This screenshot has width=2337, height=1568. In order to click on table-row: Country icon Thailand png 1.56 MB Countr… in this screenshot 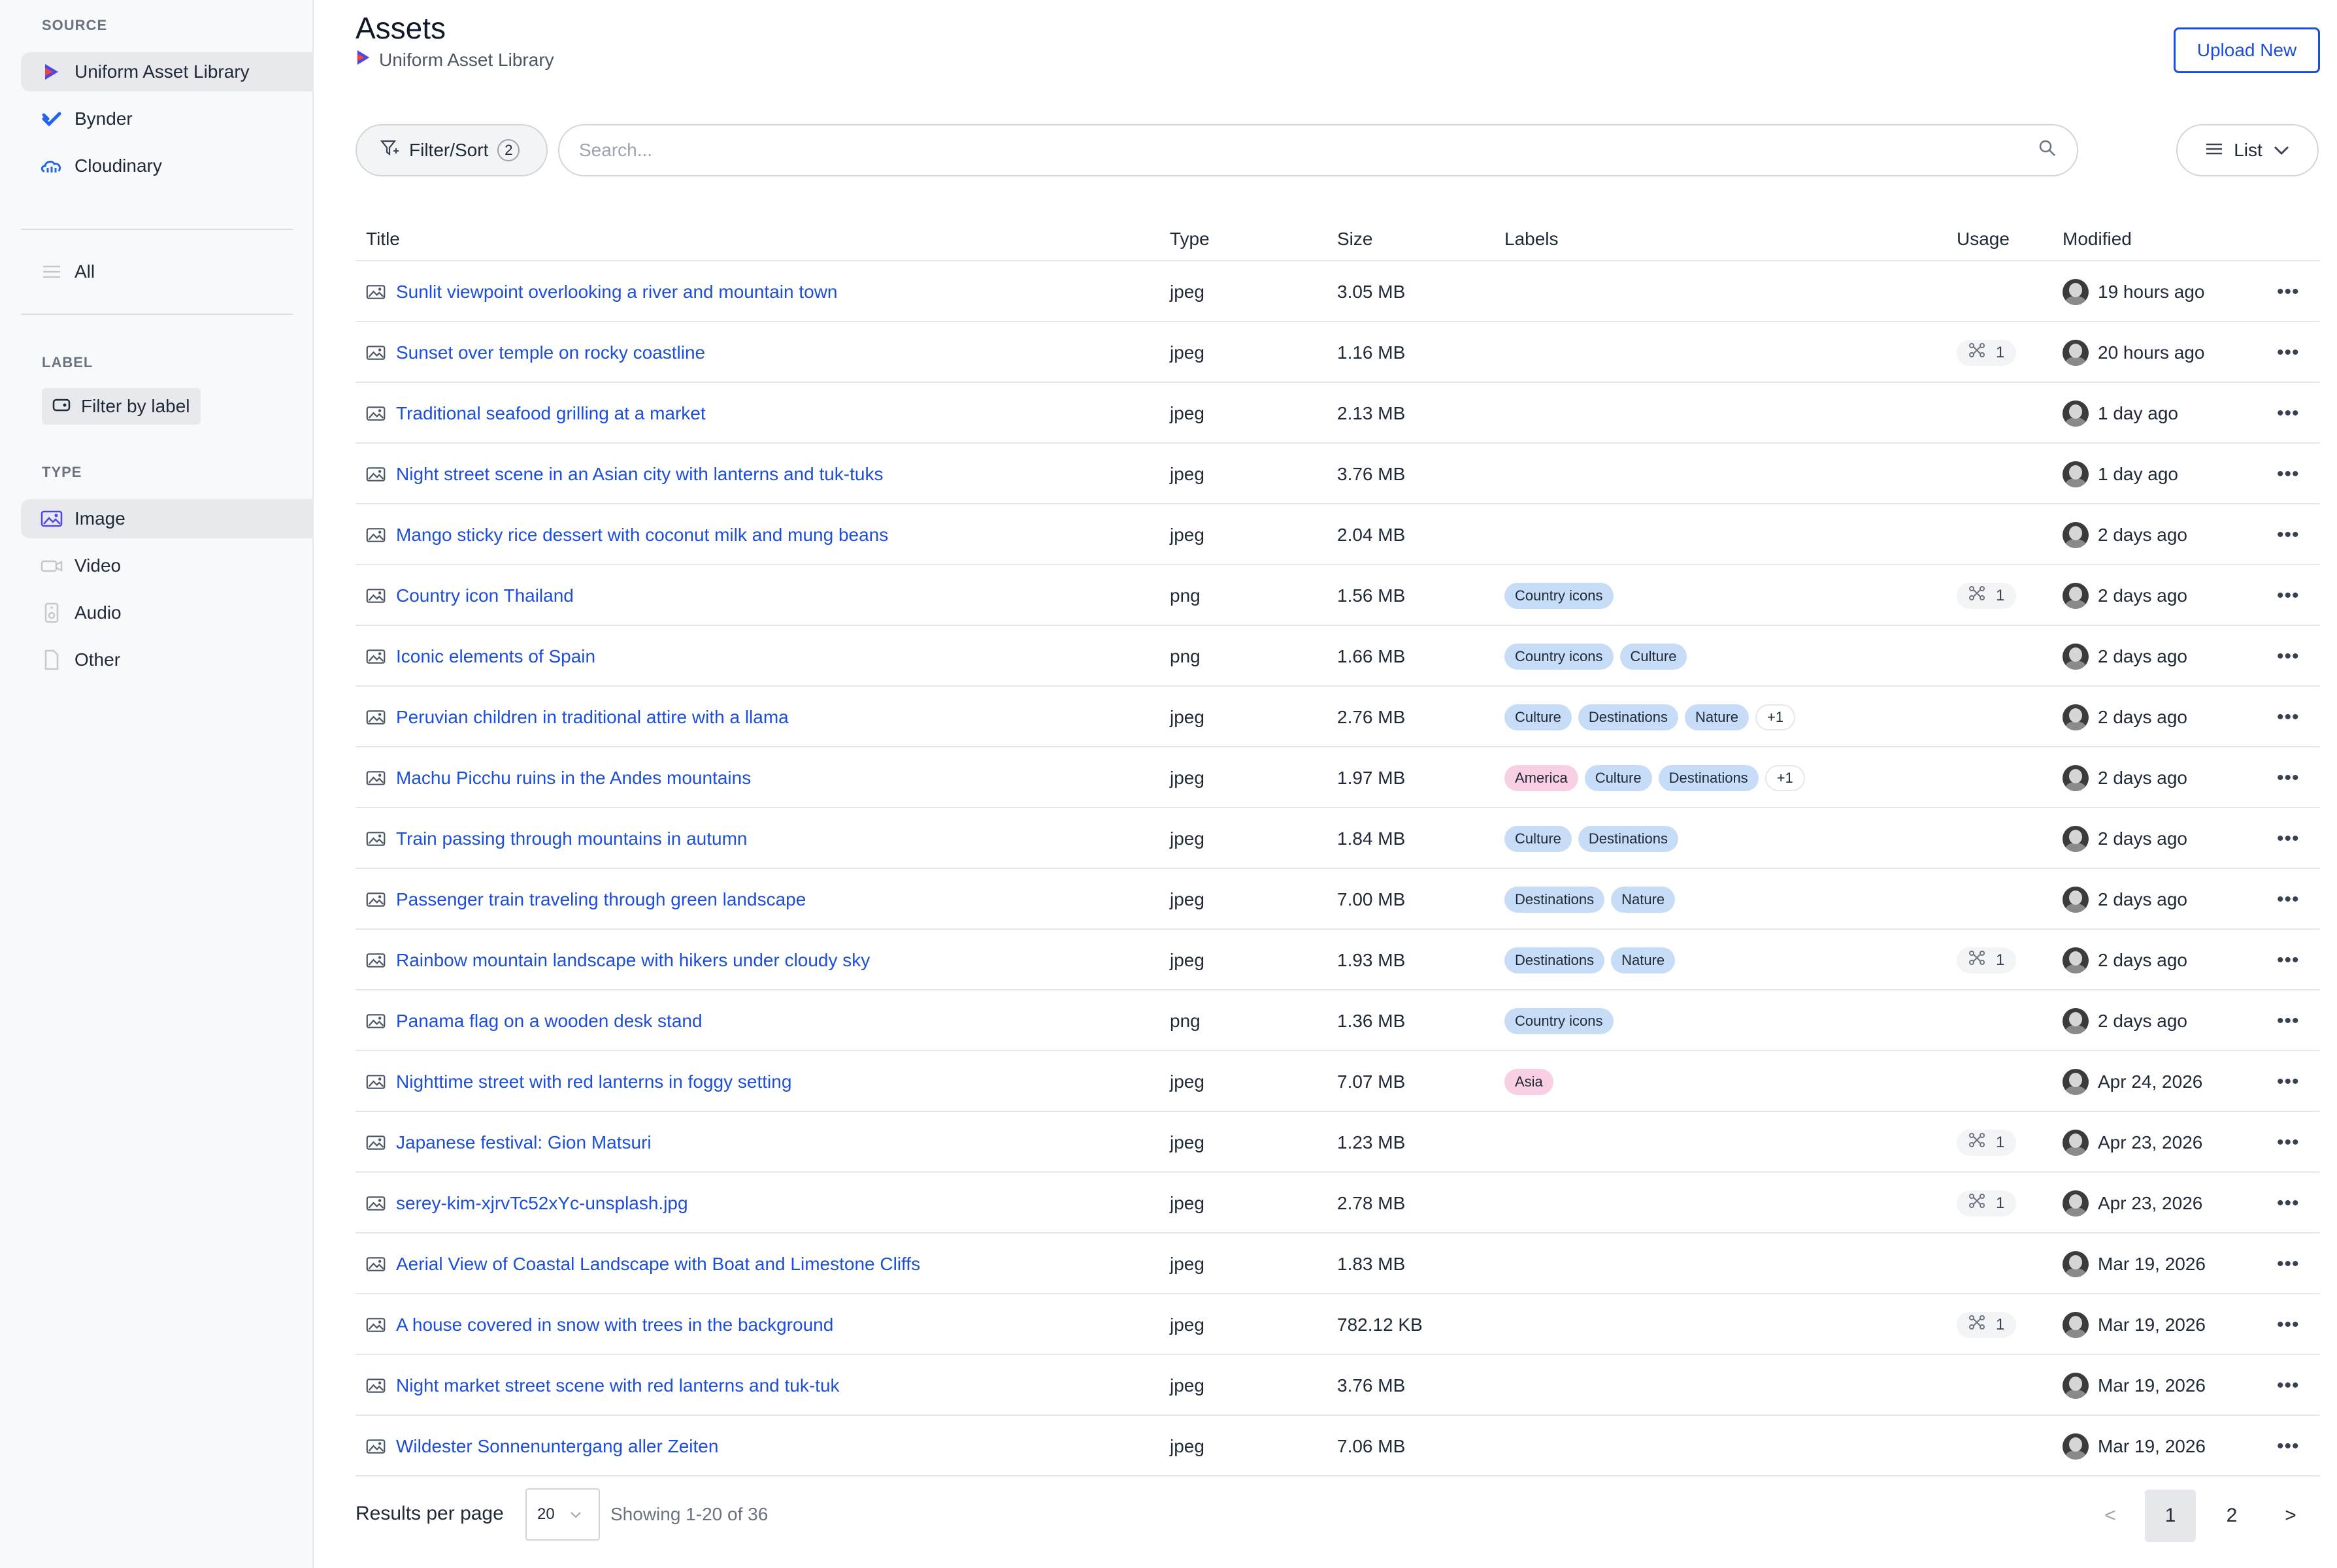, I will do `click(1338, 595)`.